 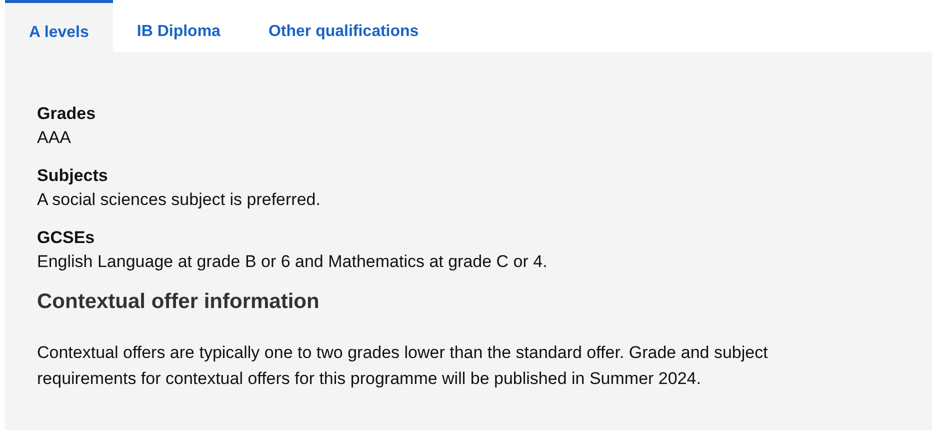 What do you see at coordinates (67, 114) in the screenshot?
I see `requirement-heading: Grades` at bounding box center [67, 114].